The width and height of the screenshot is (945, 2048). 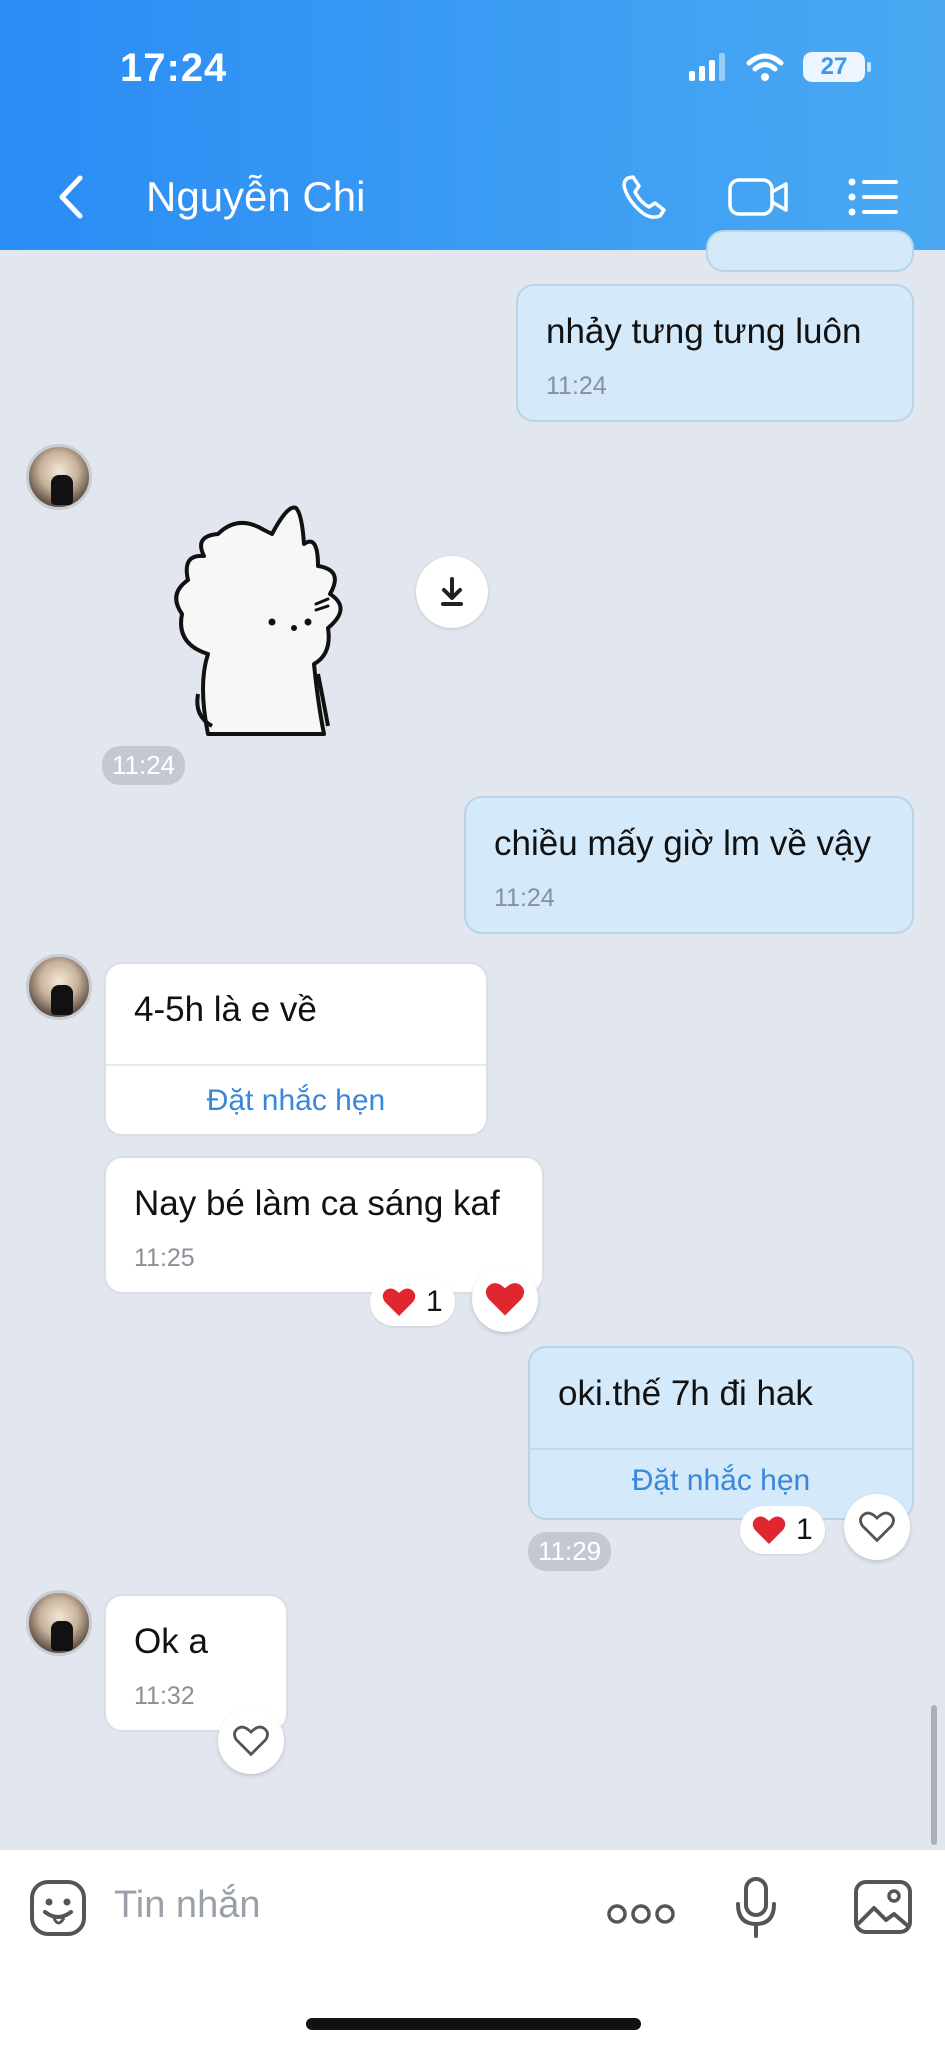 I want to click on status-icons: 27, so click(x=780, y=67).